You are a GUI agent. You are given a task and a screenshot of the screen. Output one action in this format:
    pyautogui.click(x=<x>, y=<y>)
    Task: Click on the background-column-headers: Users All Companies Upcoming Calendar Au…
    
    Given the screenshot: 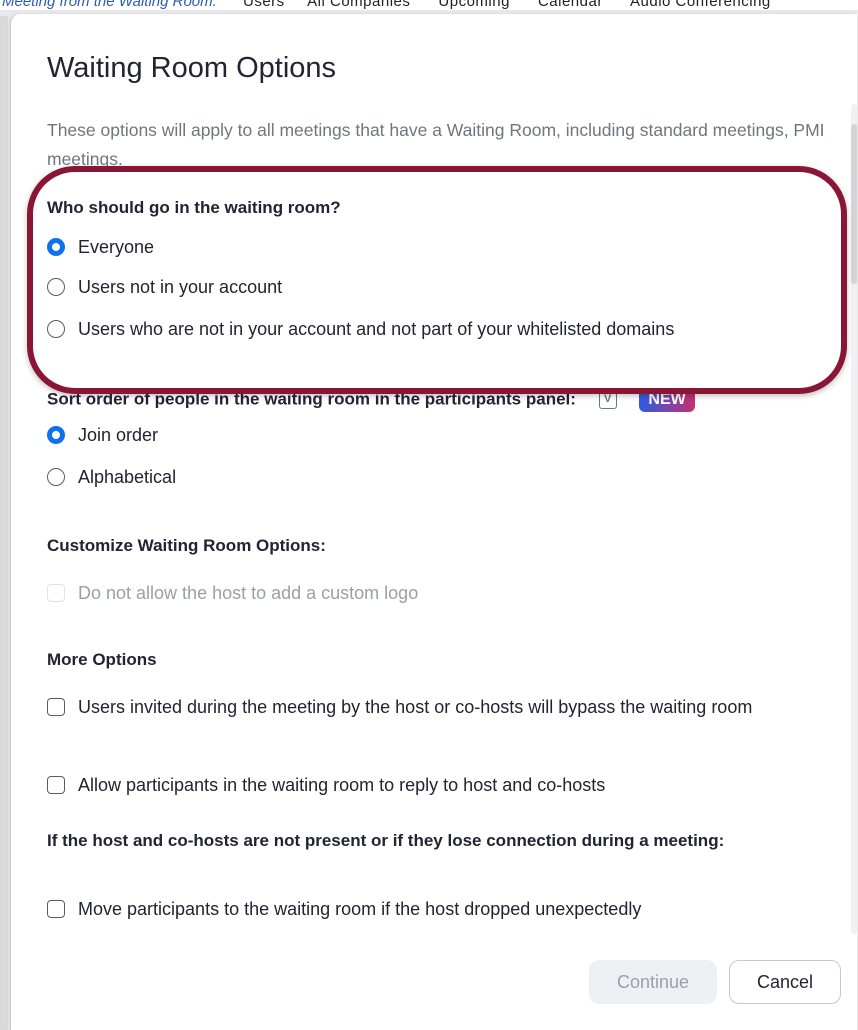 What is the action you would take?
    pyautogui.click(x=506, y=5)
    